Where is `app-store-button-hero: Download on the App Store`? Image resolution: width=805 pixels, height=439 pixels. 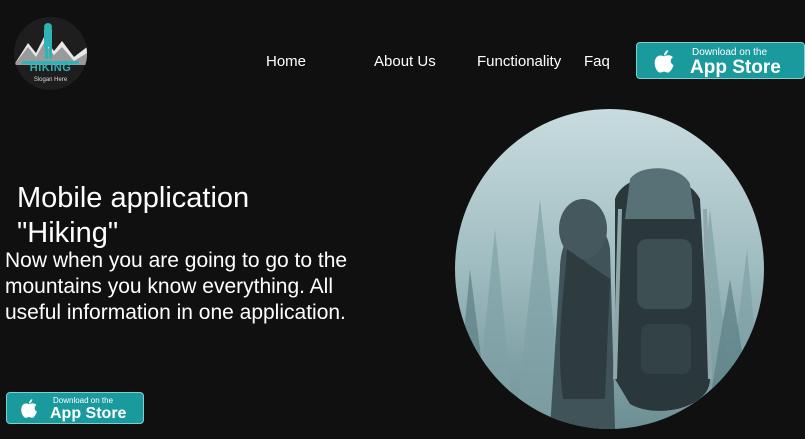
app-store-button-hero: Download on the App Store is located at coordinates (75, 408).